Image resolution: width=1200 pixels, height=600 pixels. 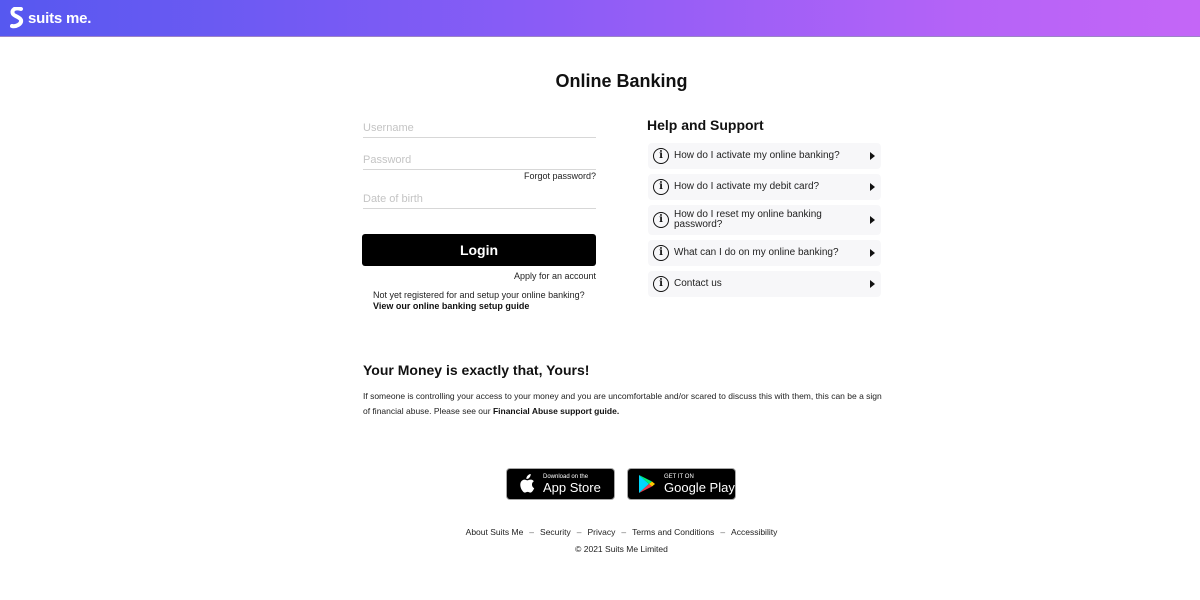 I want to click on help-item-activate-online-banking: i How do I activate my online banking?, so click(x=764, y=156).